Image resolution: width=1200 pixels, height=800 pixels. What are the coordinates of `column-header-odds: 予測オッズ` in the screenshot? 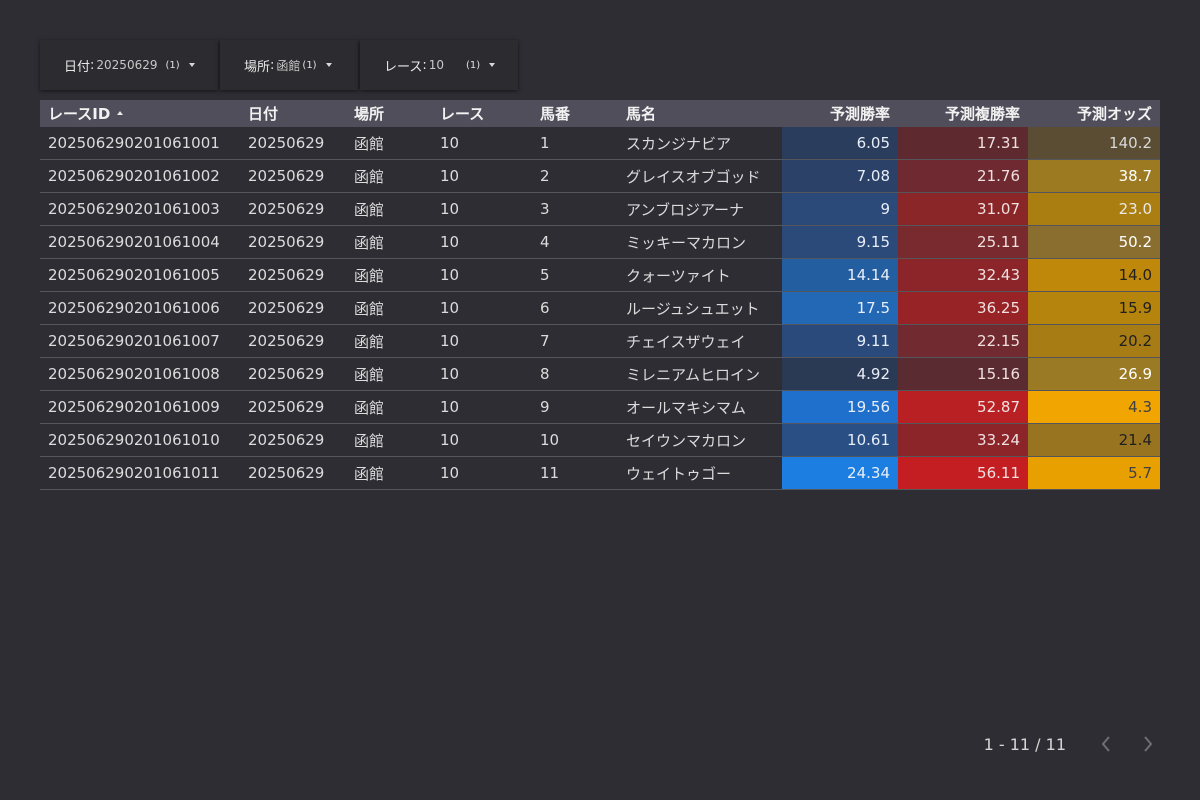 It's located at (1094, 113).